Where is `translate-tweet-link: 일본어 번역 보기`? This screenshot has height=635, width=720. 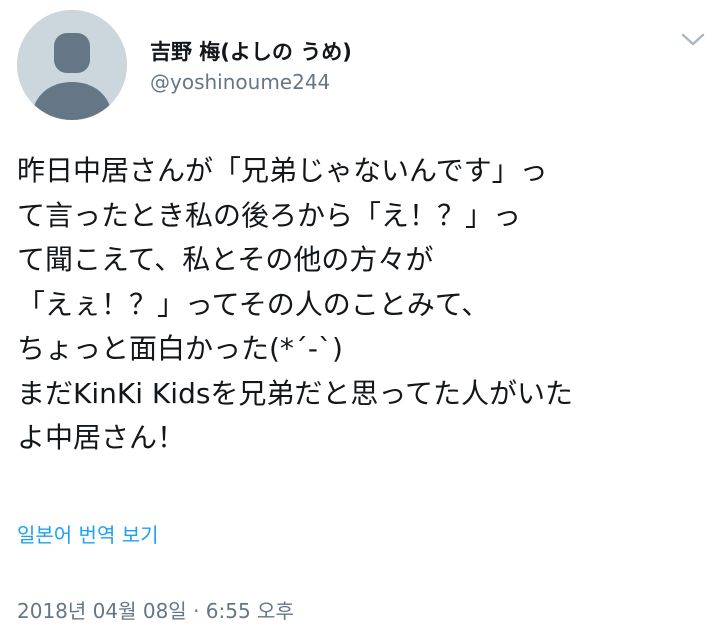 translate-tweet-link: 일본어 번역 보기 is located at coordinates (88, 533).